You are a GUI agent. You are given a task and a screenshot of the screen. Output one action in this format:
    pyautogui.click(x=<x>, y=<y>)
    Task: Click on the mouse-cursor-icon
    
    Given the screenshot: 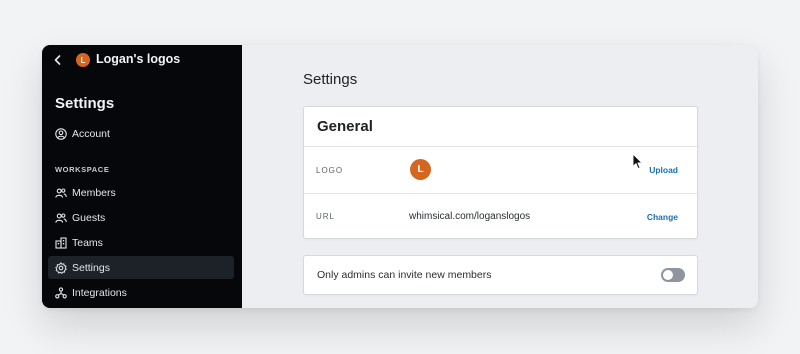 What is the action you would take?
    pyautogui.click(x=637, y=161)
    